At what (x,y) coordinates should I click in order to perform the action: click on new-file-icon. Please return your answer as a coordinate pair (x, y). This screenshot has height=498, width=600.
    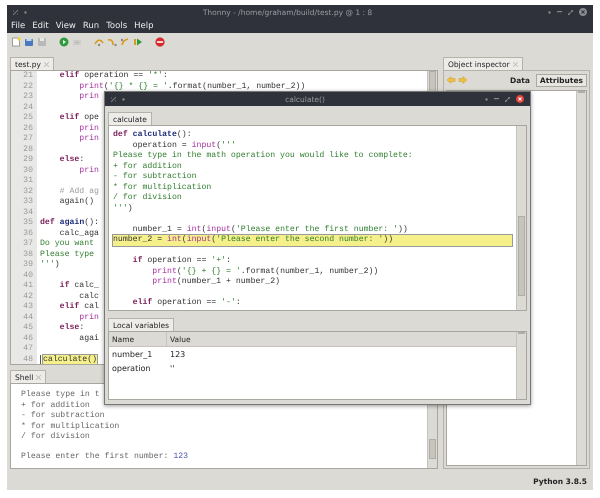
    Looking at the image, I should click on (16, 42).